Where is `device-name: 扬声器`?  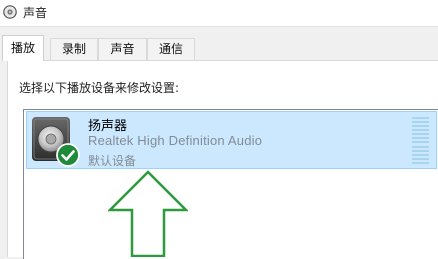 device-name: 扬声器 is located at coordinates (108, 126).